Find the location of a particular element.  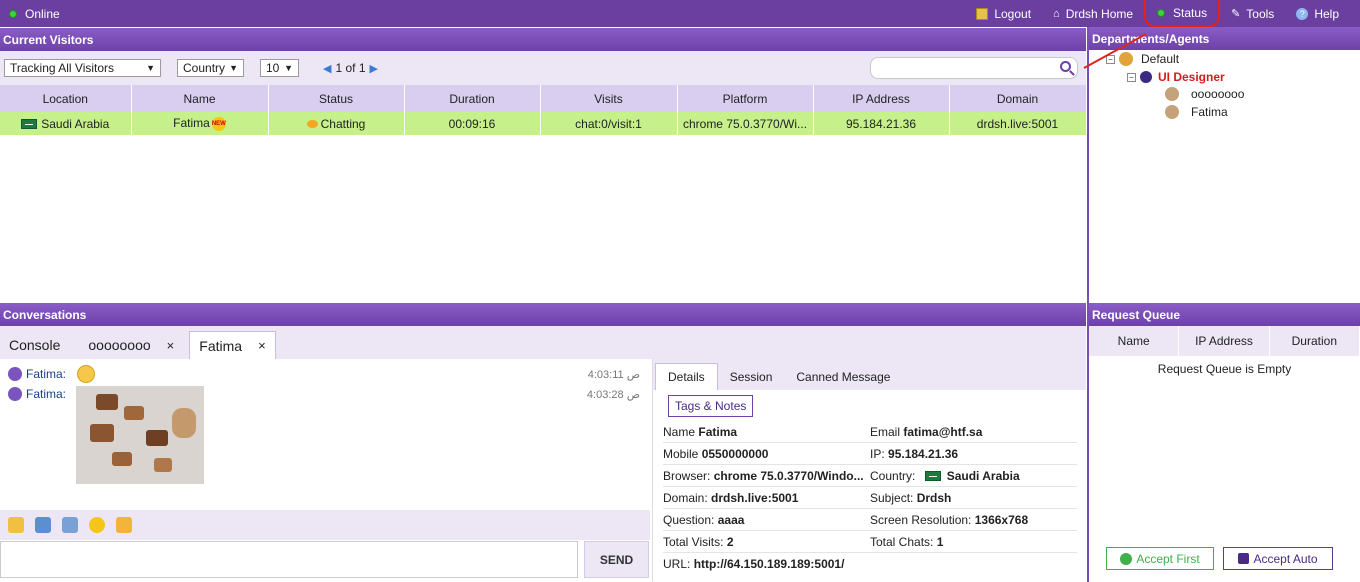

col-name: Name is located at coordinates (200, 98).